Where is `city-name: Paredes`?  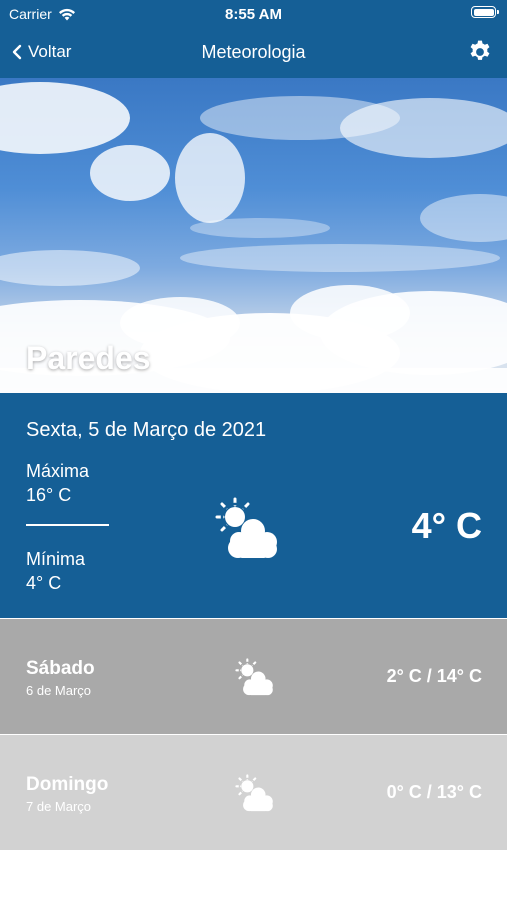 city-name: Paredes is located at coordinates (88, 358).